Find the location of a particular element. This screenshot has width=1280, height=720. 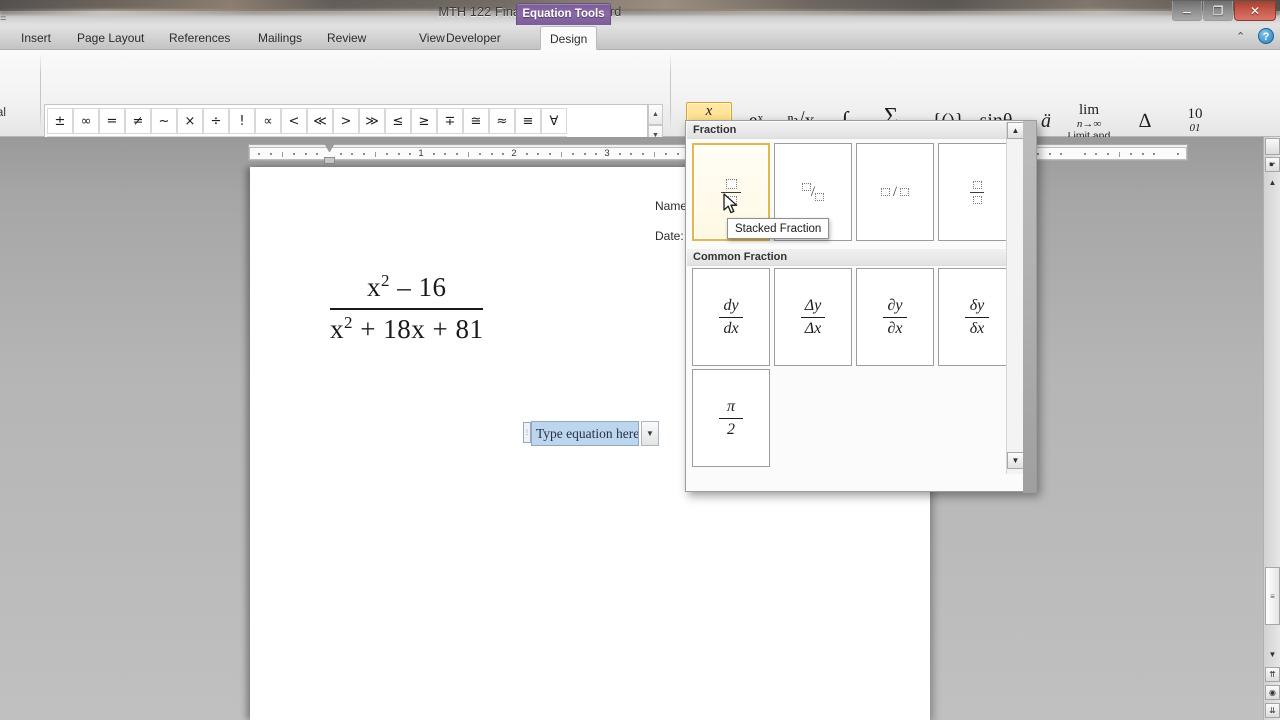

tab-label: Review is located at coordinates (347, 38).